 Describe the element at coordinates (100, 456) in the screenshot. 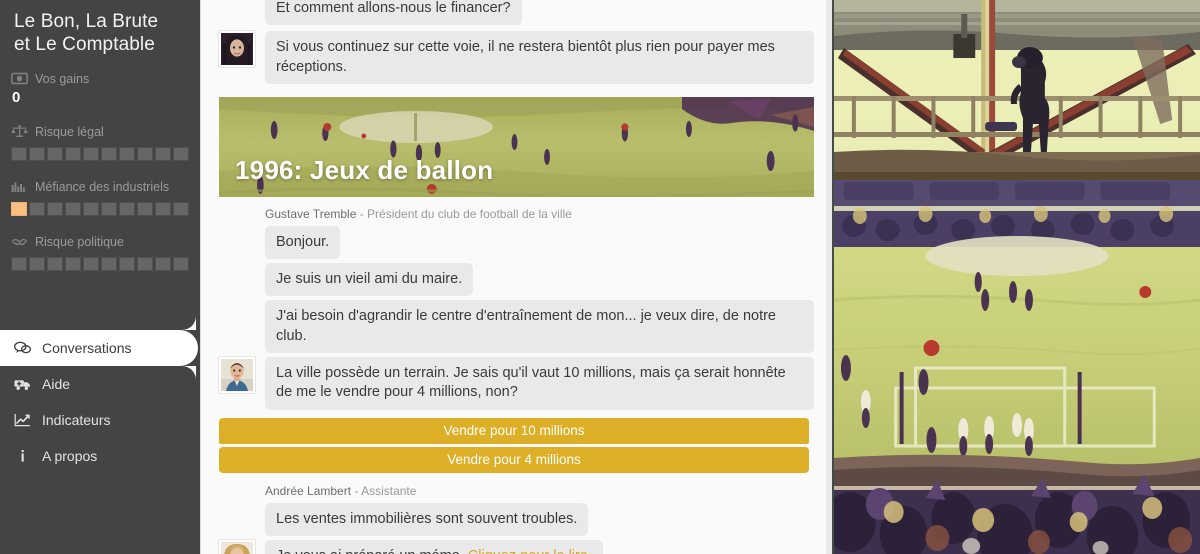

I see `sidebar-item-a-propos: A propos` at that location.